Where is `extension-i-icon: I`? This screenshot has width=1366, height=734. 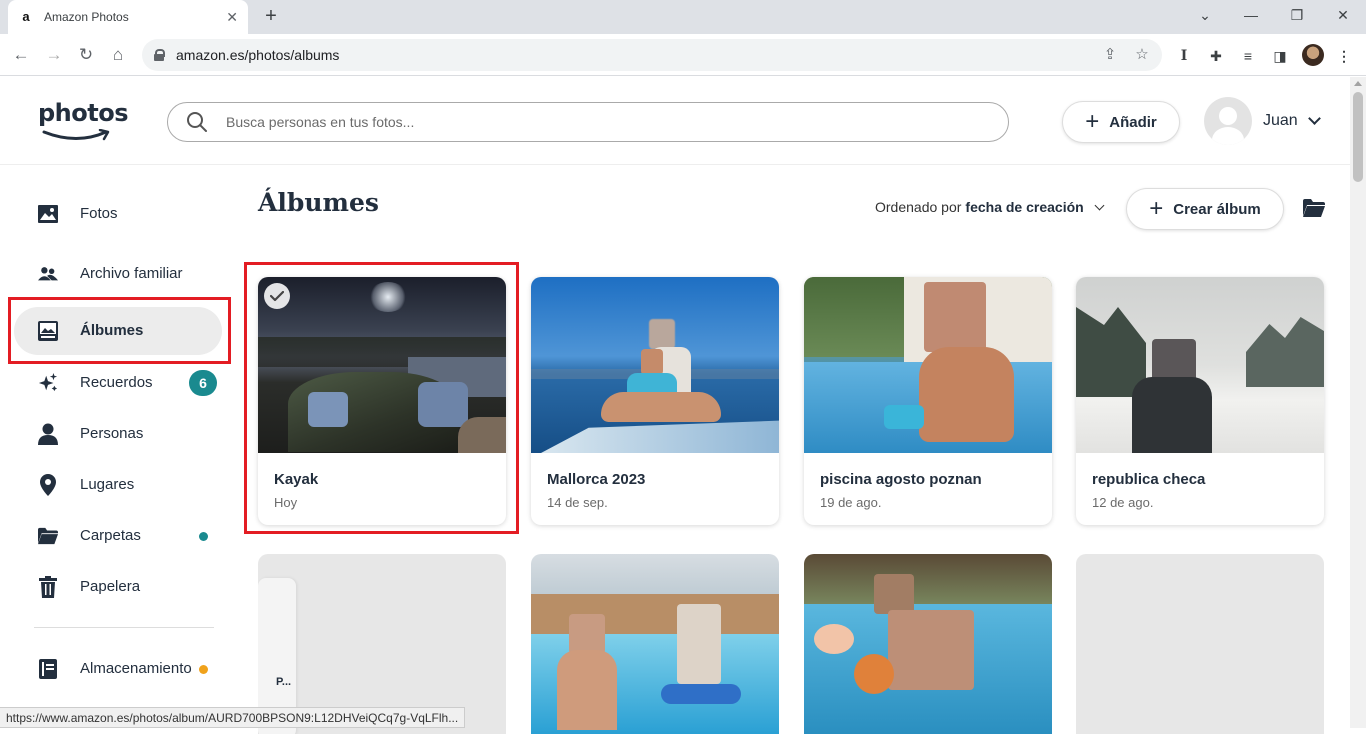
extension-i-icon: I is located at coordinates (1184, 56).